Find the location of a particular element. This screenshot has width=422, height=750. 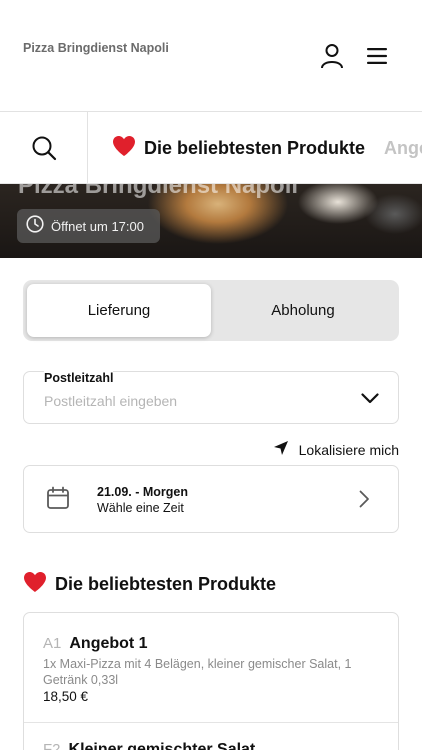

app-header: Pizza Bringdienst Napoli is located at coordinates (211, 56).